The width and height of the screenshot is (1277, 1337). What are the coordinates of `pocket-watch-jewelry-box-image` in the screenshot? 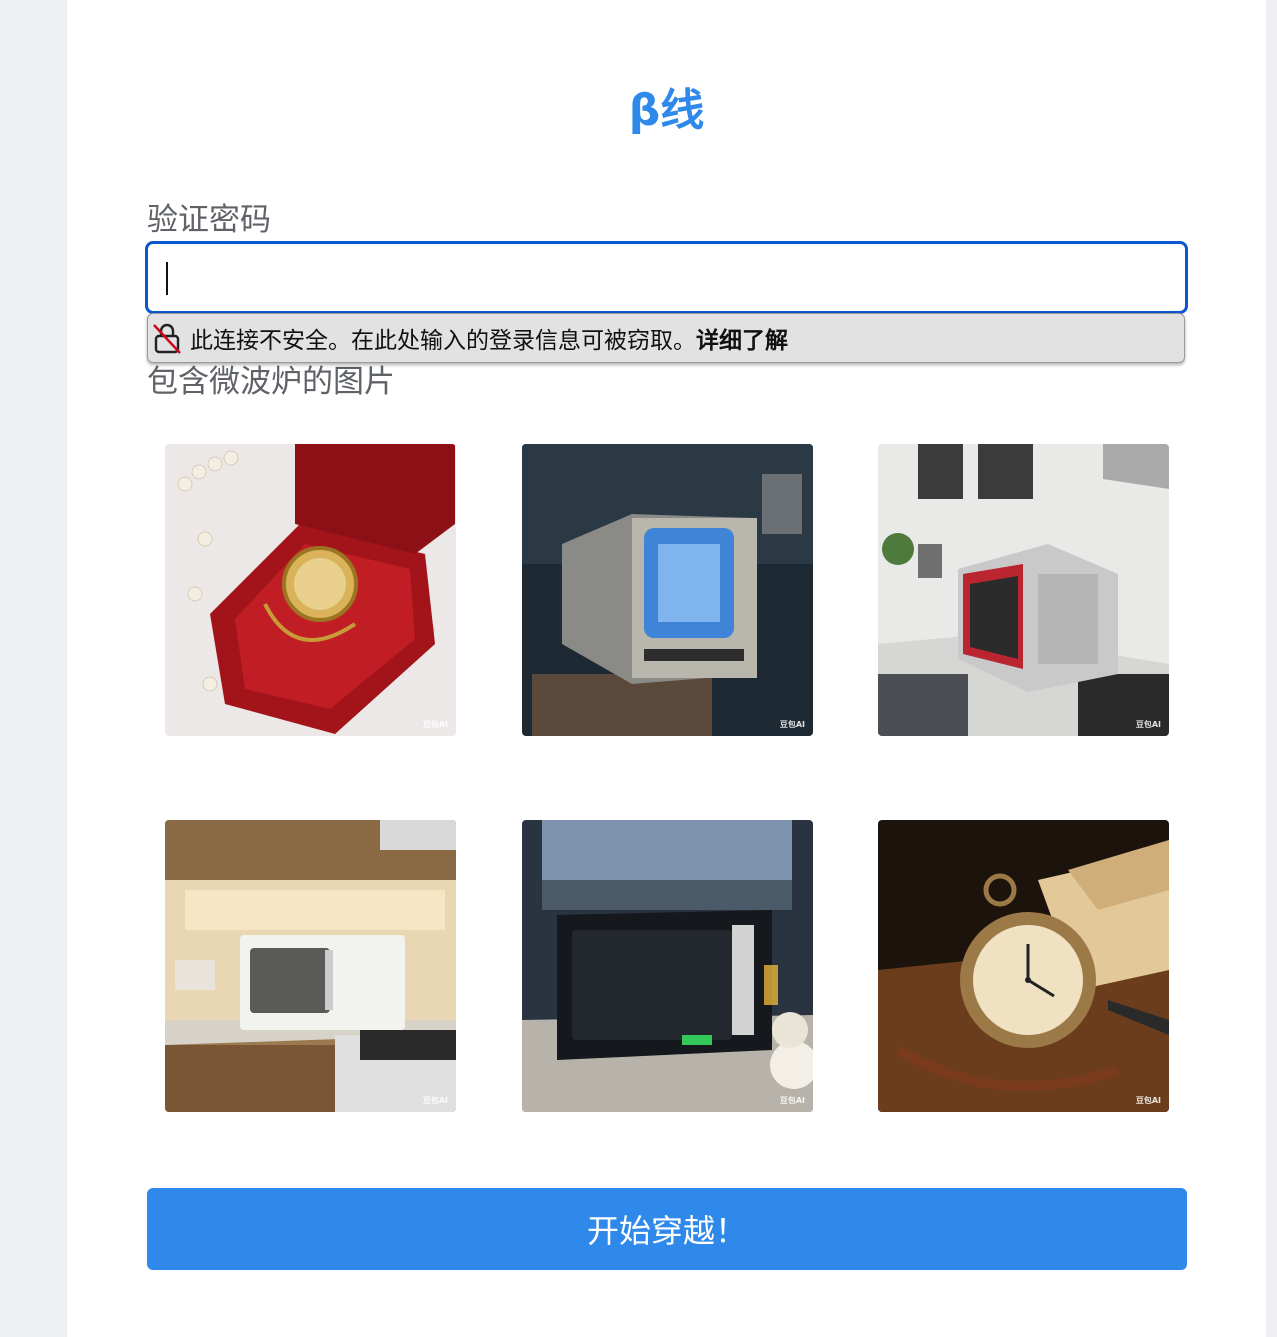 It's located at (310, 590).